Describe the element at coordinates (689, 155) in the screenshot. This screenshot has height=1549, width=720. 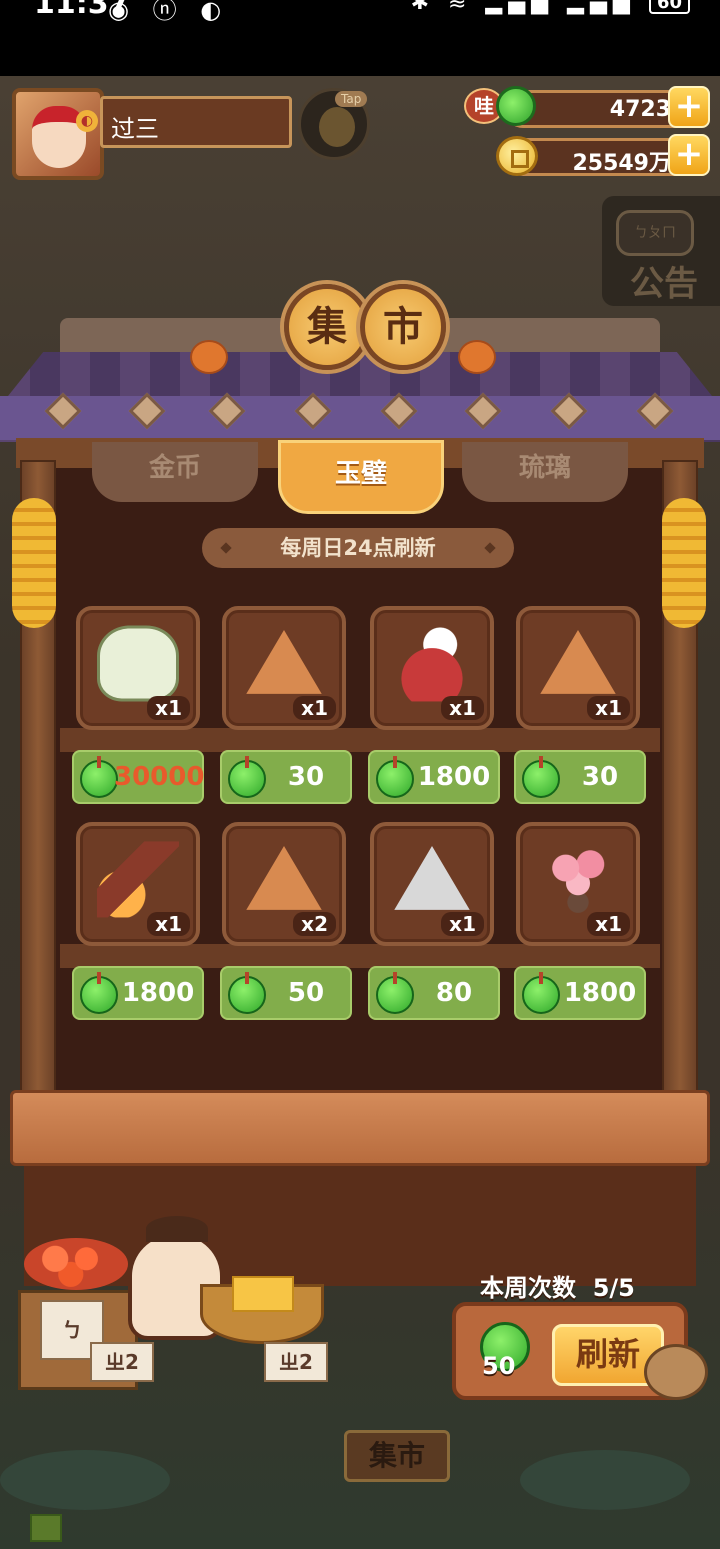
I see `add-coin-button: +` at that location.